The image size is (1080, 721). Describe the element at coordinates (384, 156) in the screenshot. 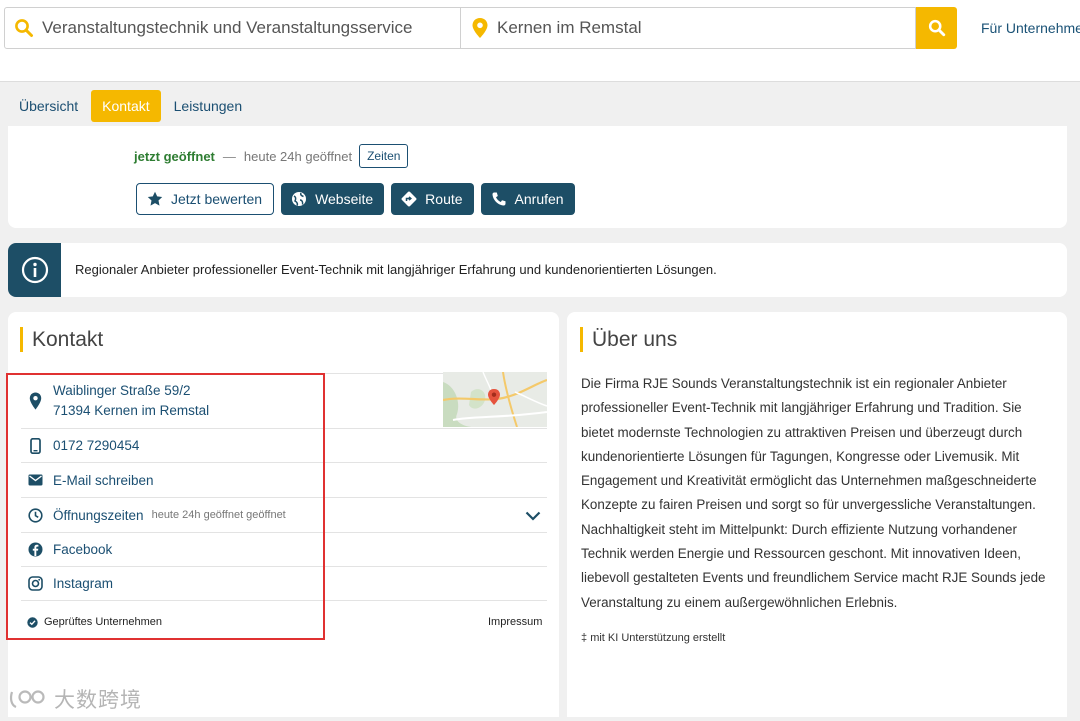

I see `hours-button: Zeiten` at that location.